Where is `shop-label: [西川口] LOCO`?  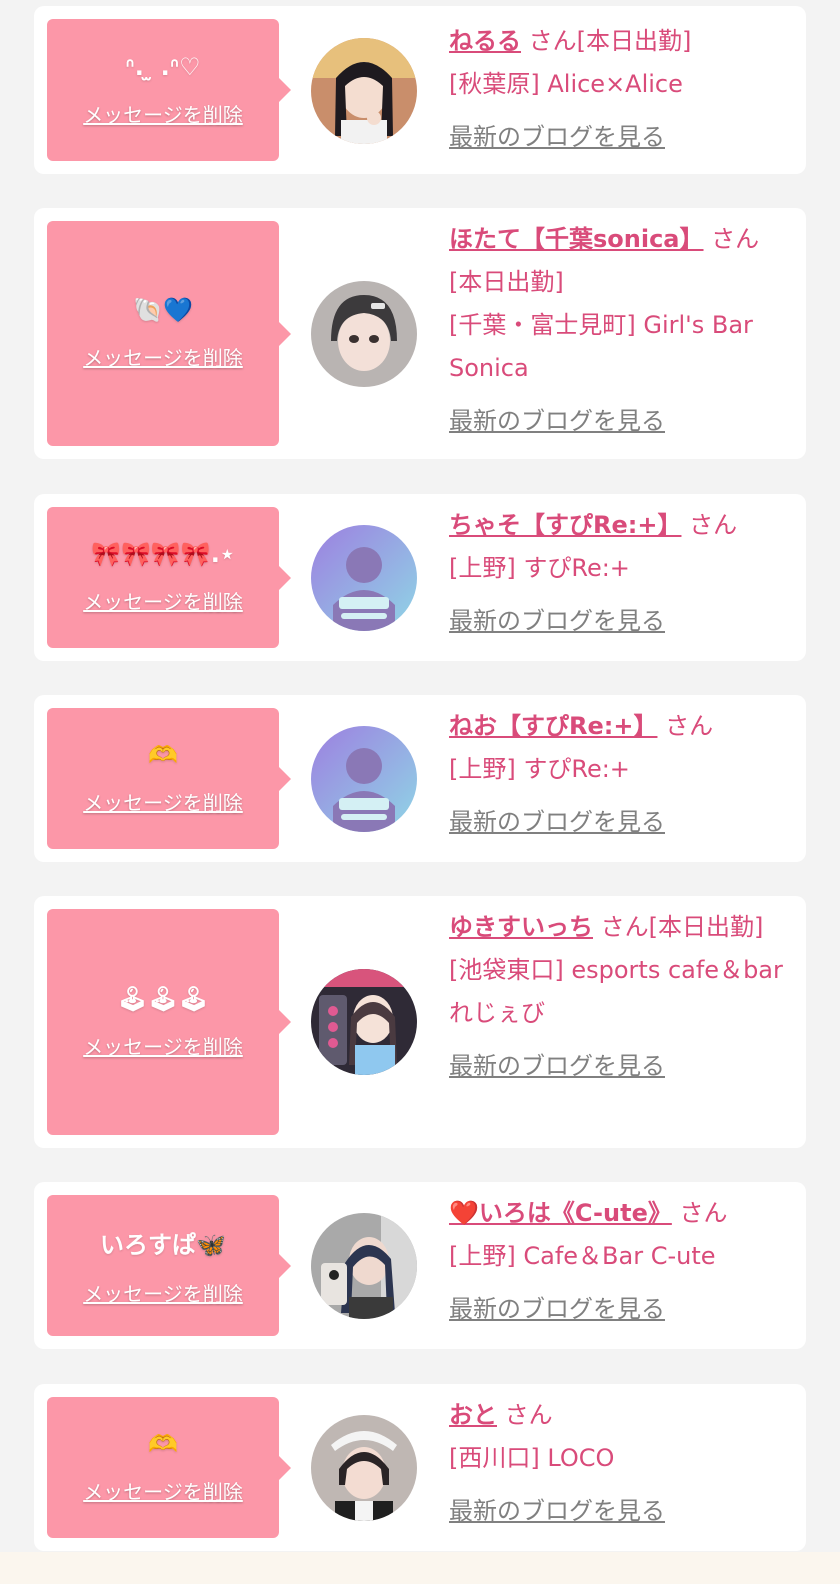 shop-label: [西川口] LOCO is located at coordinates (532, 1458).